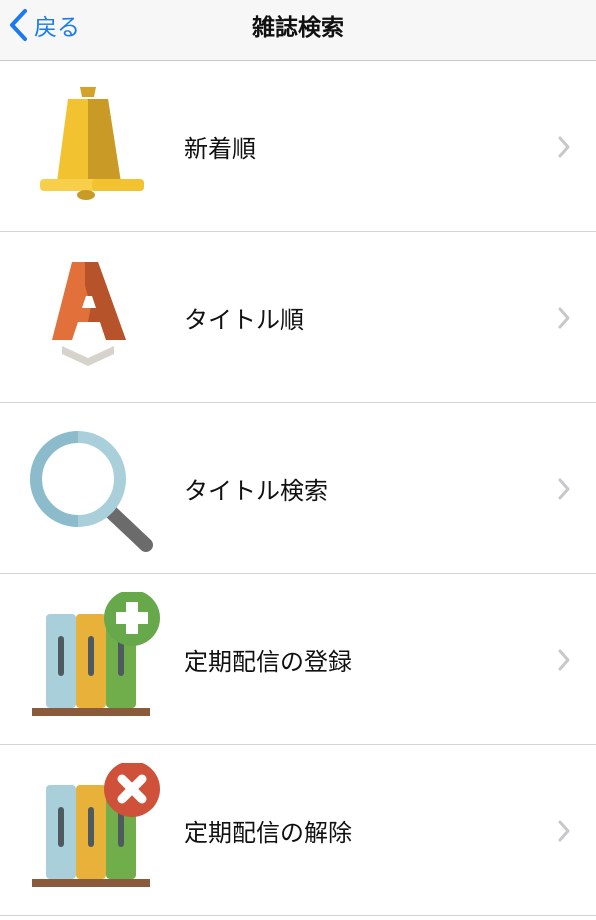  I want to click on page-title: 雑誌検索, so click(298, 28).